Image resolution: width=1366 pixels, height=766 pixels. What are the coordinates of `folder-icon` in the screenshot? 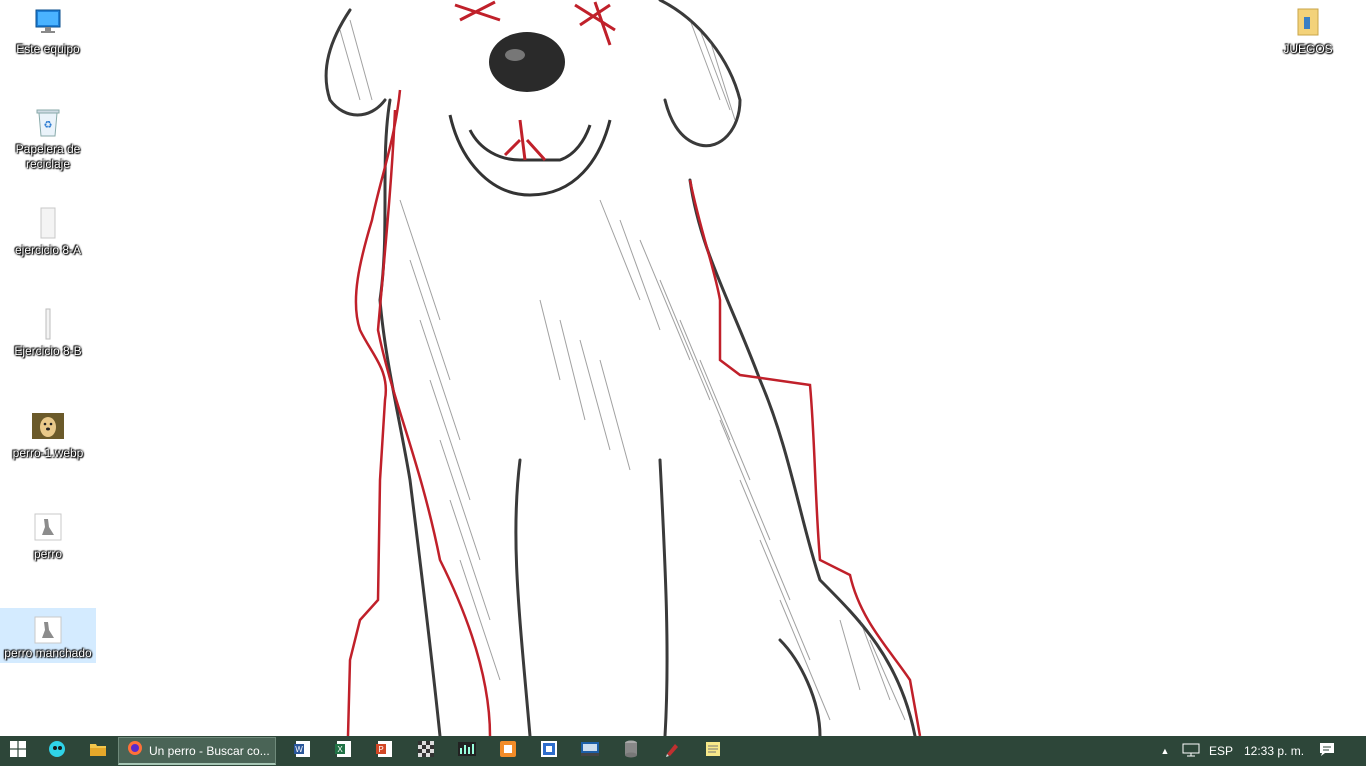 It's located at (1308, 22).